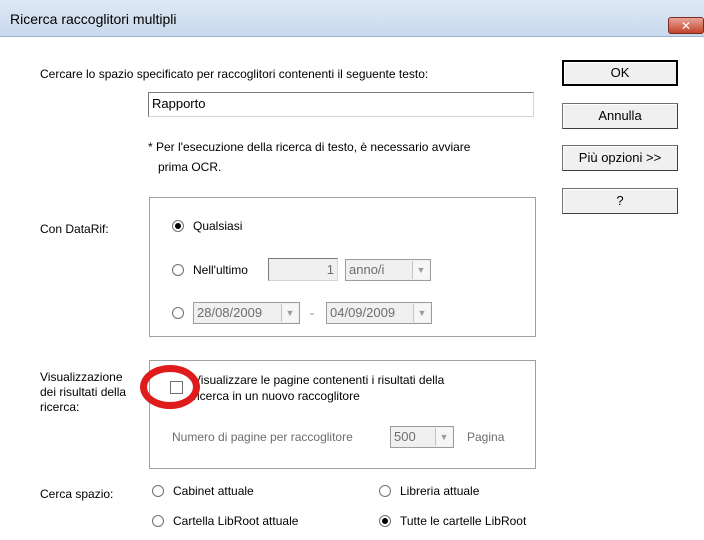 The height and width of the screenshot is (540, 704). I want to click on close-icon: ✕, so click(686, 26).